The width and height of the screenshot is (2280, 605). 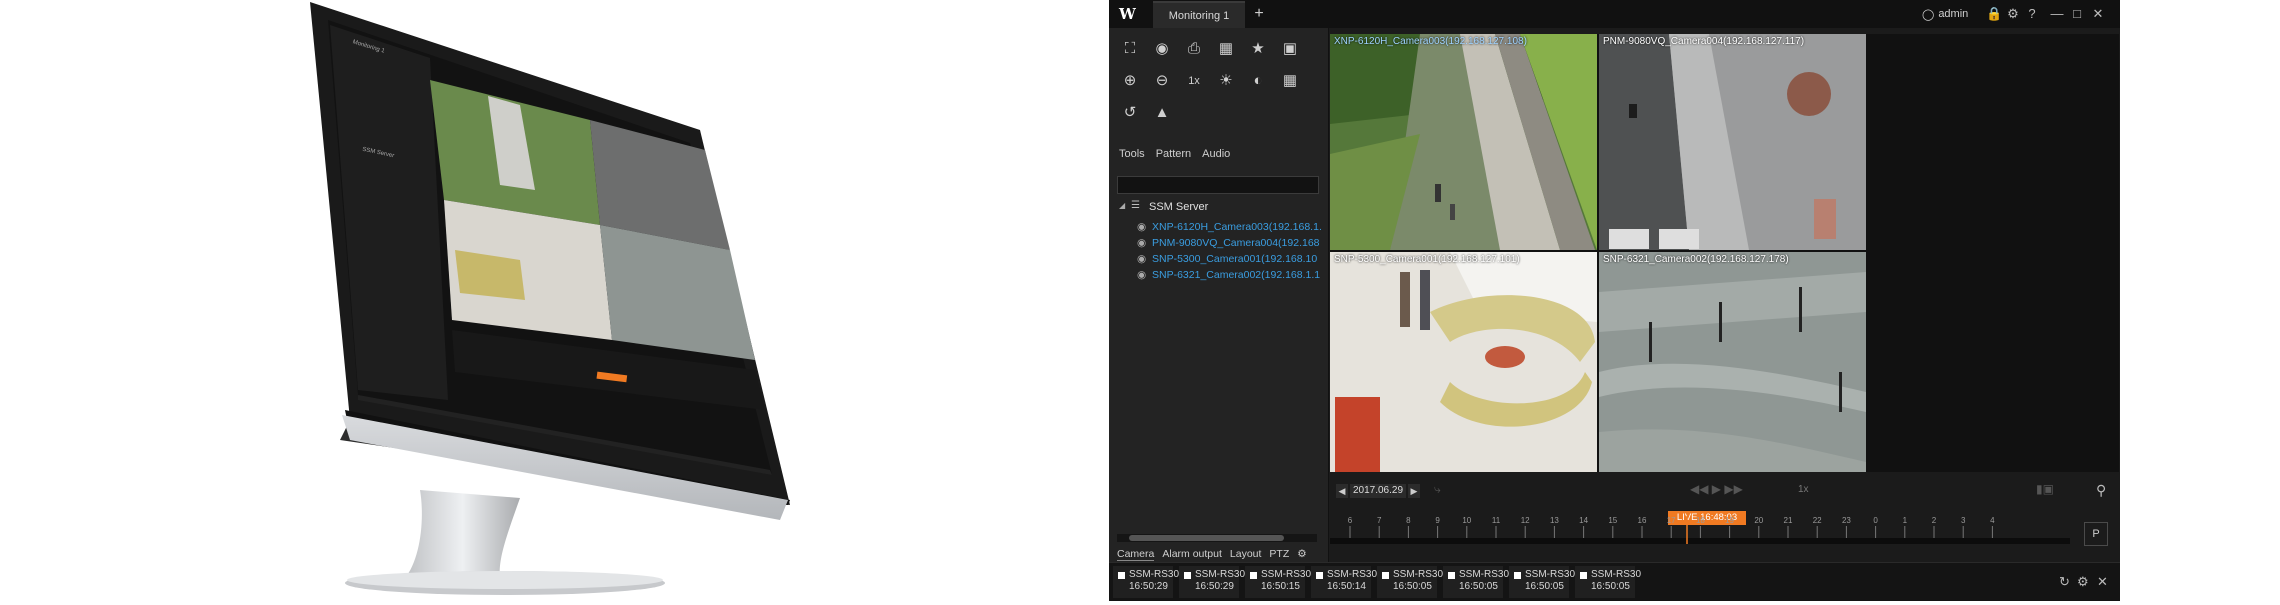 I want to click on print-icon: ⎙, so click(x=1194, y=49).